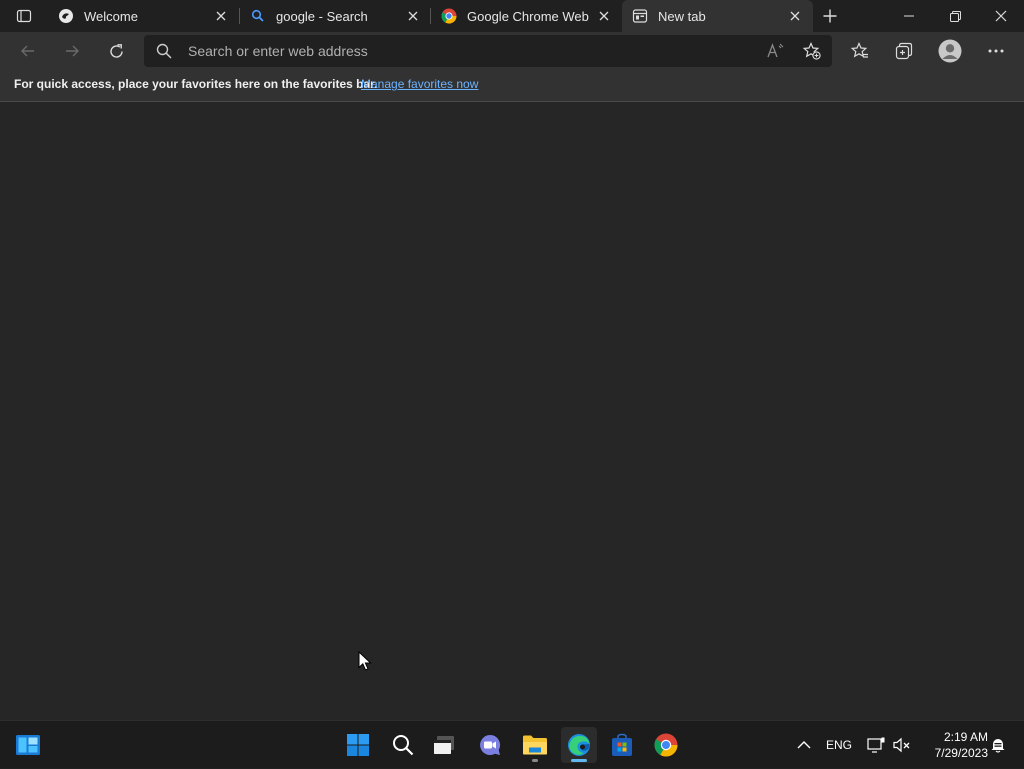 The image size is (1024, 769). Describe the element at coordinates (419, 84) in the screenshot. I see `manage-favorites-link: Manage favorites now` at that location.